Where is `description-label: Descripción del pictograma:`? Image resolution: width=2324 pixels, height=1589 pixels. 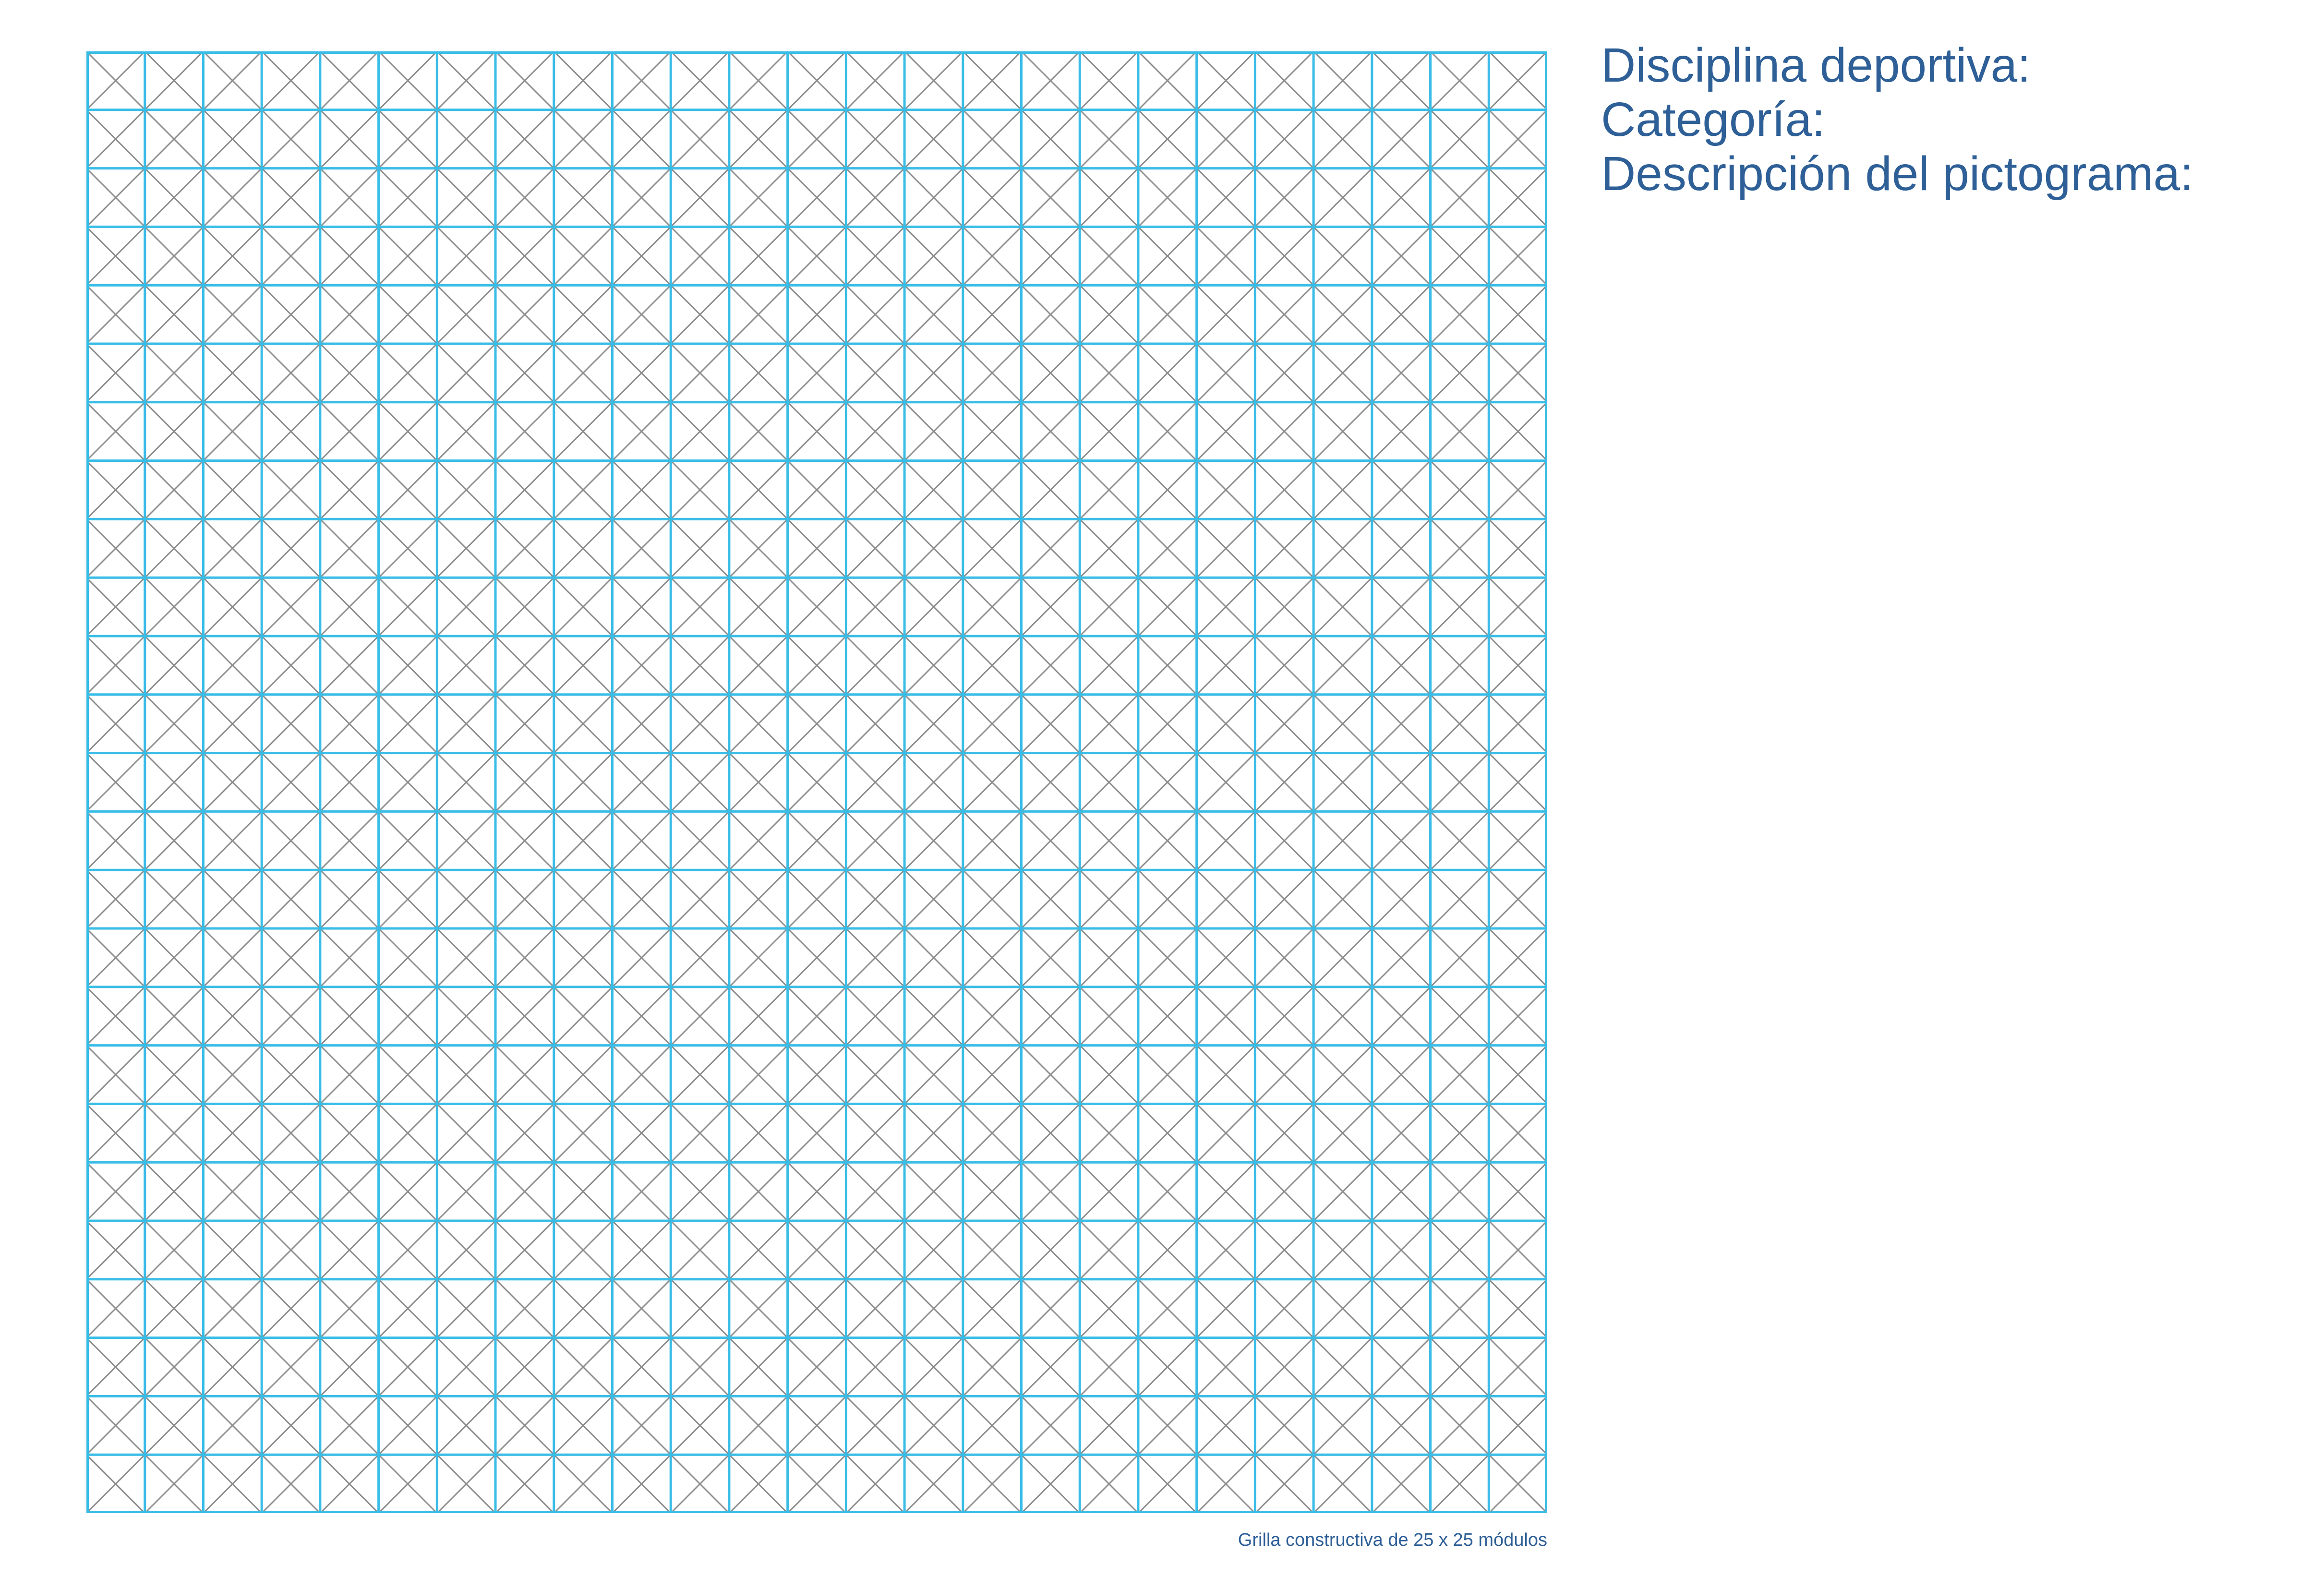 description-label: Descripción del pictograma: is located at coordinates (1897, 174).